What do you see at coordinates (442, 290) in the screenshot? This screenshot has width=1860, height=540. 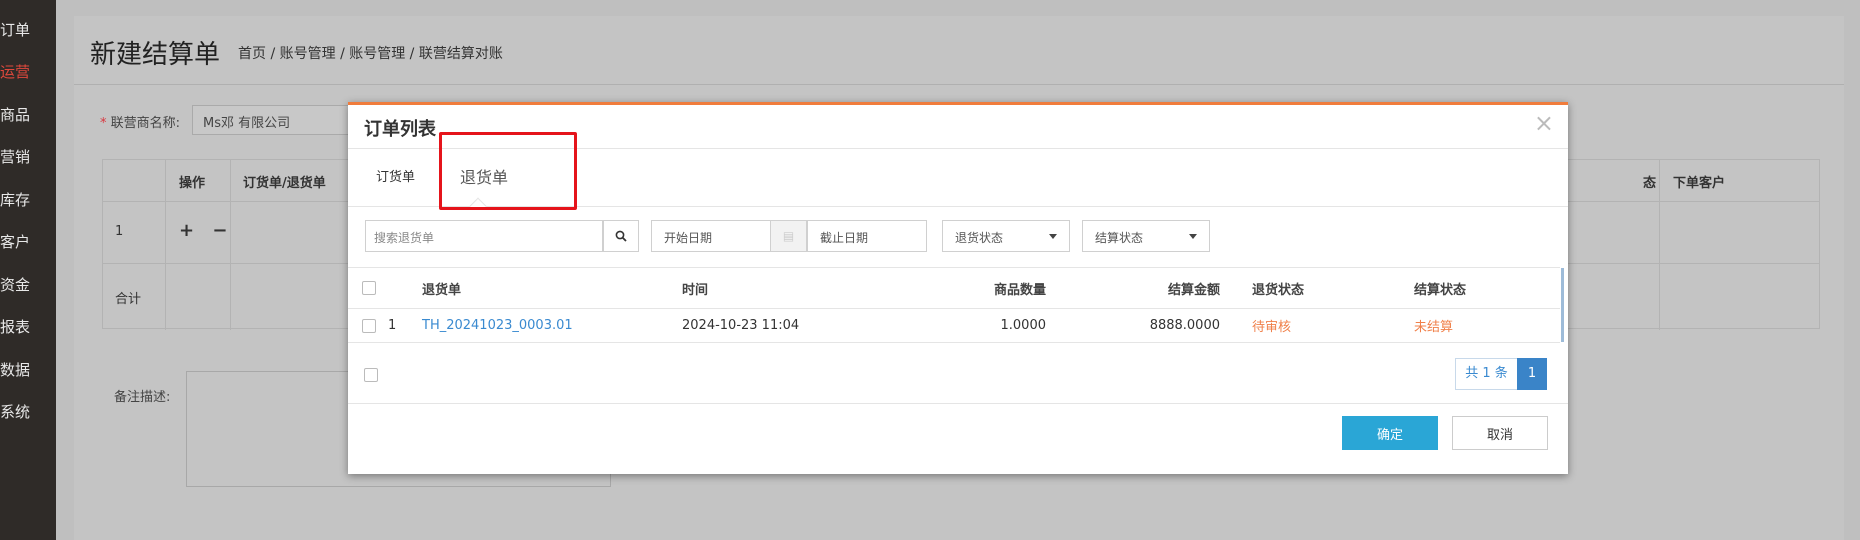 I see `header-return-no: 退货单` at bounding box center [442, 290].